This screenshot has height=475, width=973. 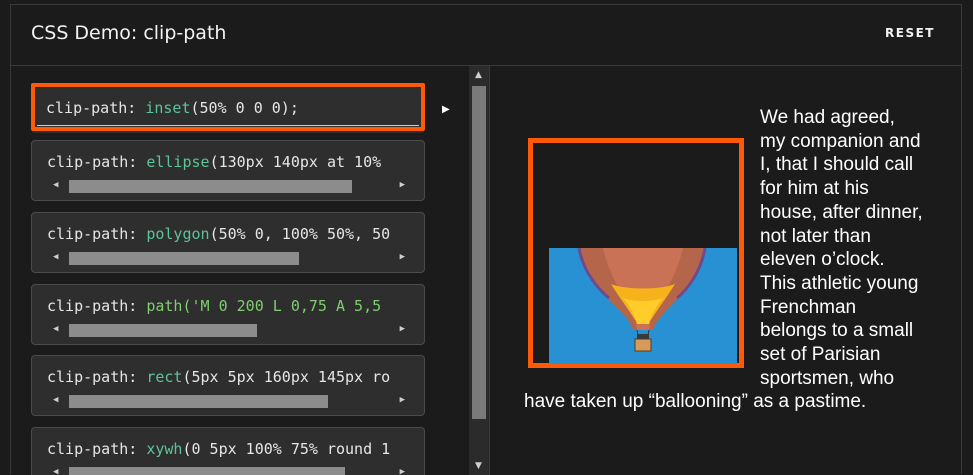 I want to click on clipped-figure, so click(x=636, y=253).